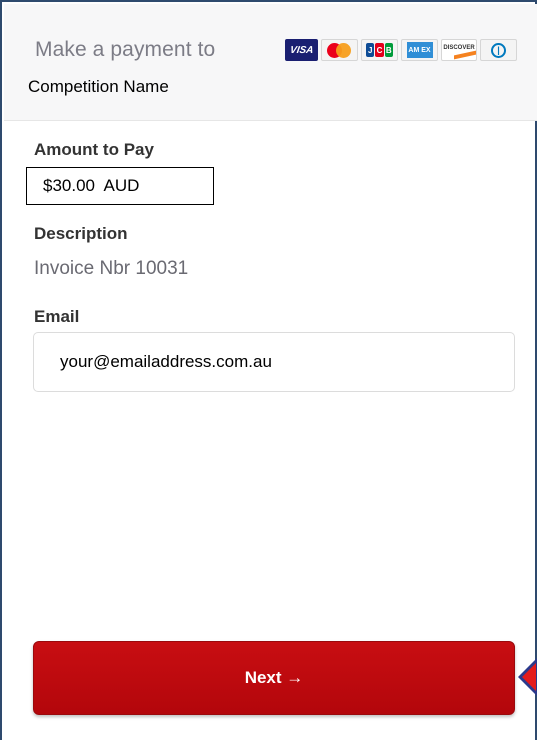 This screenshot has height=740, width=537. What do you see at coordinates (94, 149) in the screenshot?
I see `amount-label: Amount to Pay` at bounding box center [94, 149].